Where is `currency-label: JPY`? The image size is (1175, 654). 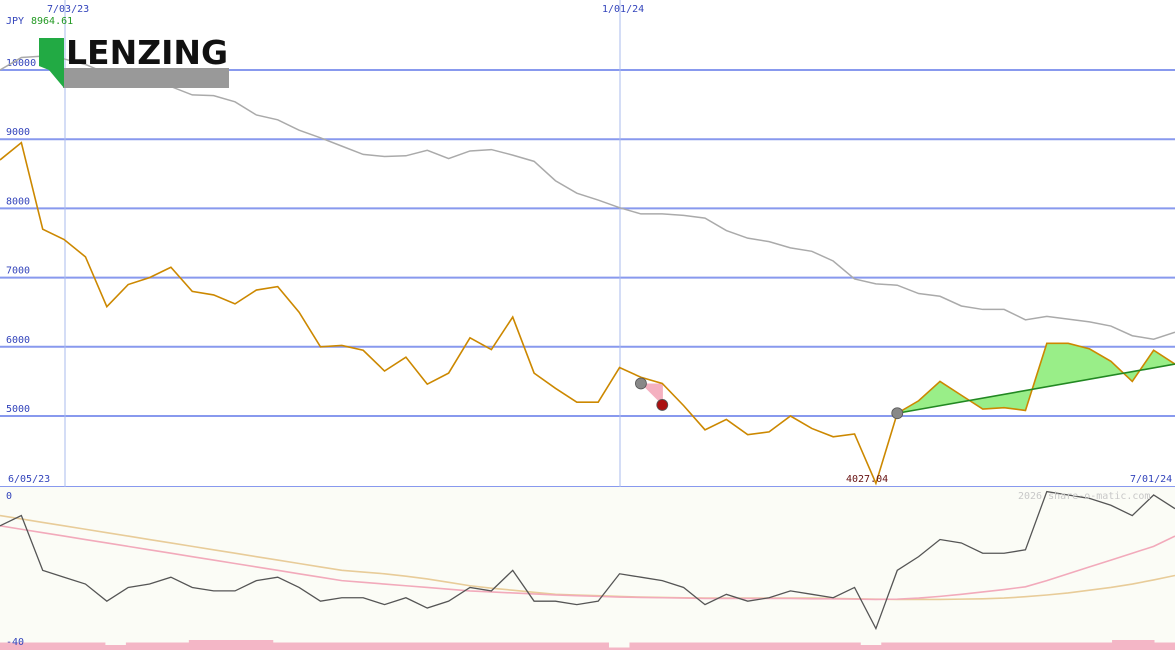 currency-label: JPY is located at coordinates (15, 21).